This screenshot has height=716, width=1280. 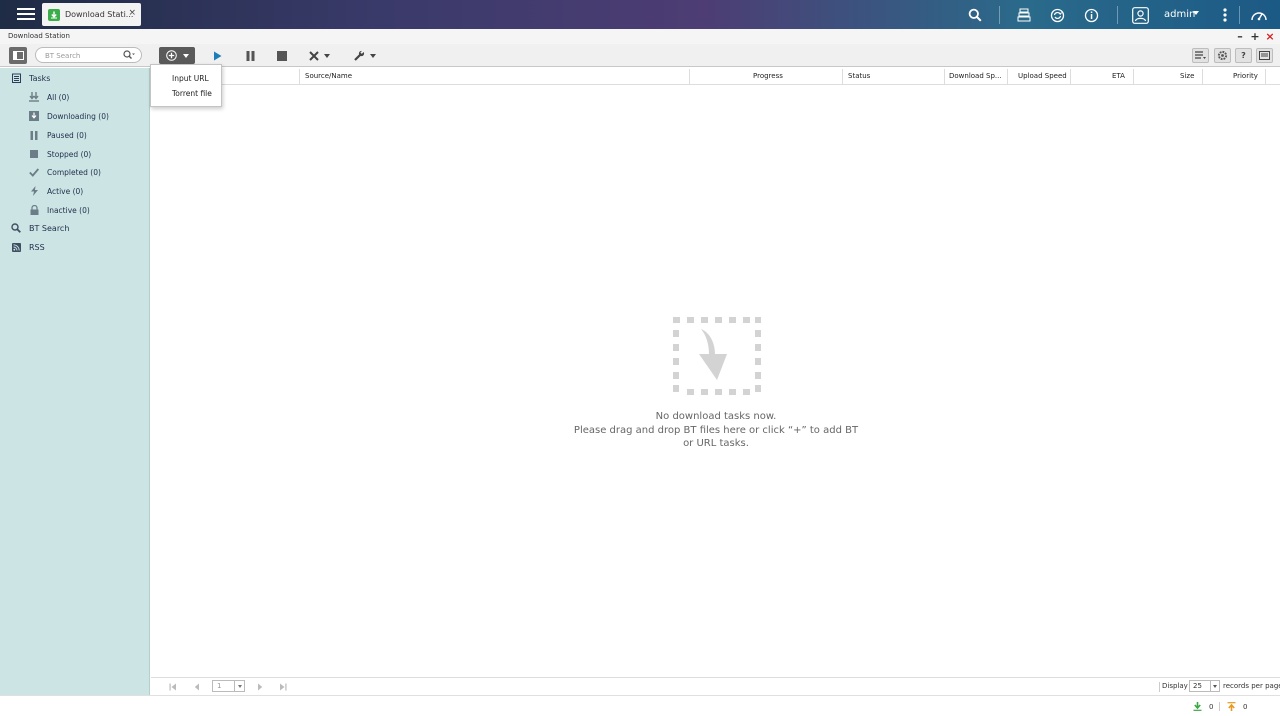 What do you see at coordinates (359, 55) in the screenshot?
I see `wrench-icon` at bounding box center [359, 55].